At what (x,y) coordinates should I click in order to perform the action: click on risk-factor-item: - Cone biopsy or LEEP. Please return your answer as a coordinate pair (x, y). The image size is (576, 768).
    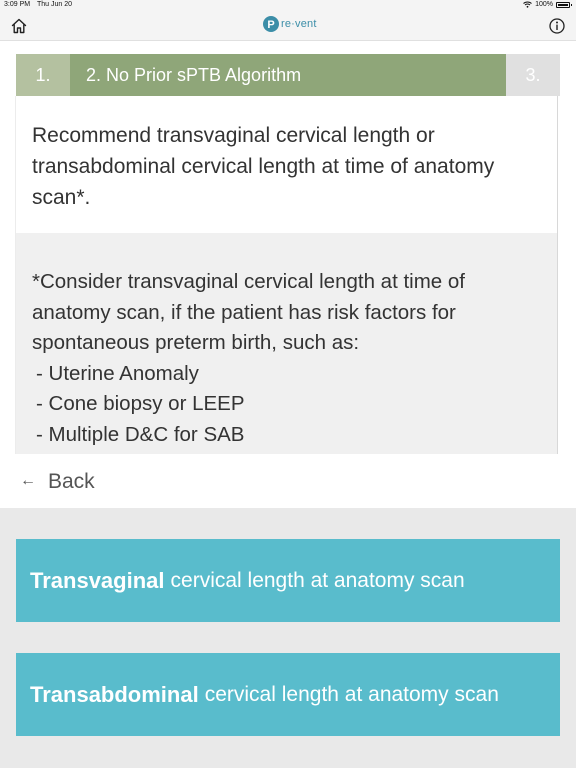
    Looking at the image, I should click on (140, 403).